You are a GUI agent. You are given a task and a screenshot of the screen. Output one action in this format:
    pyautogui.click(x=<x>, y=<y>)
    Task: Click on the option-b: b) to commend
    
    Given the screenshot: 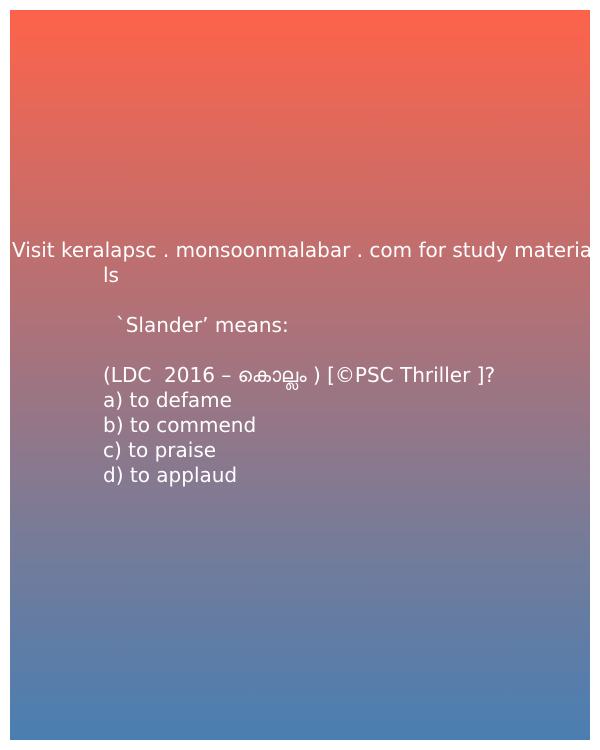 What is the action you would take?
    pyautogui.click(x=180, y=425)
    